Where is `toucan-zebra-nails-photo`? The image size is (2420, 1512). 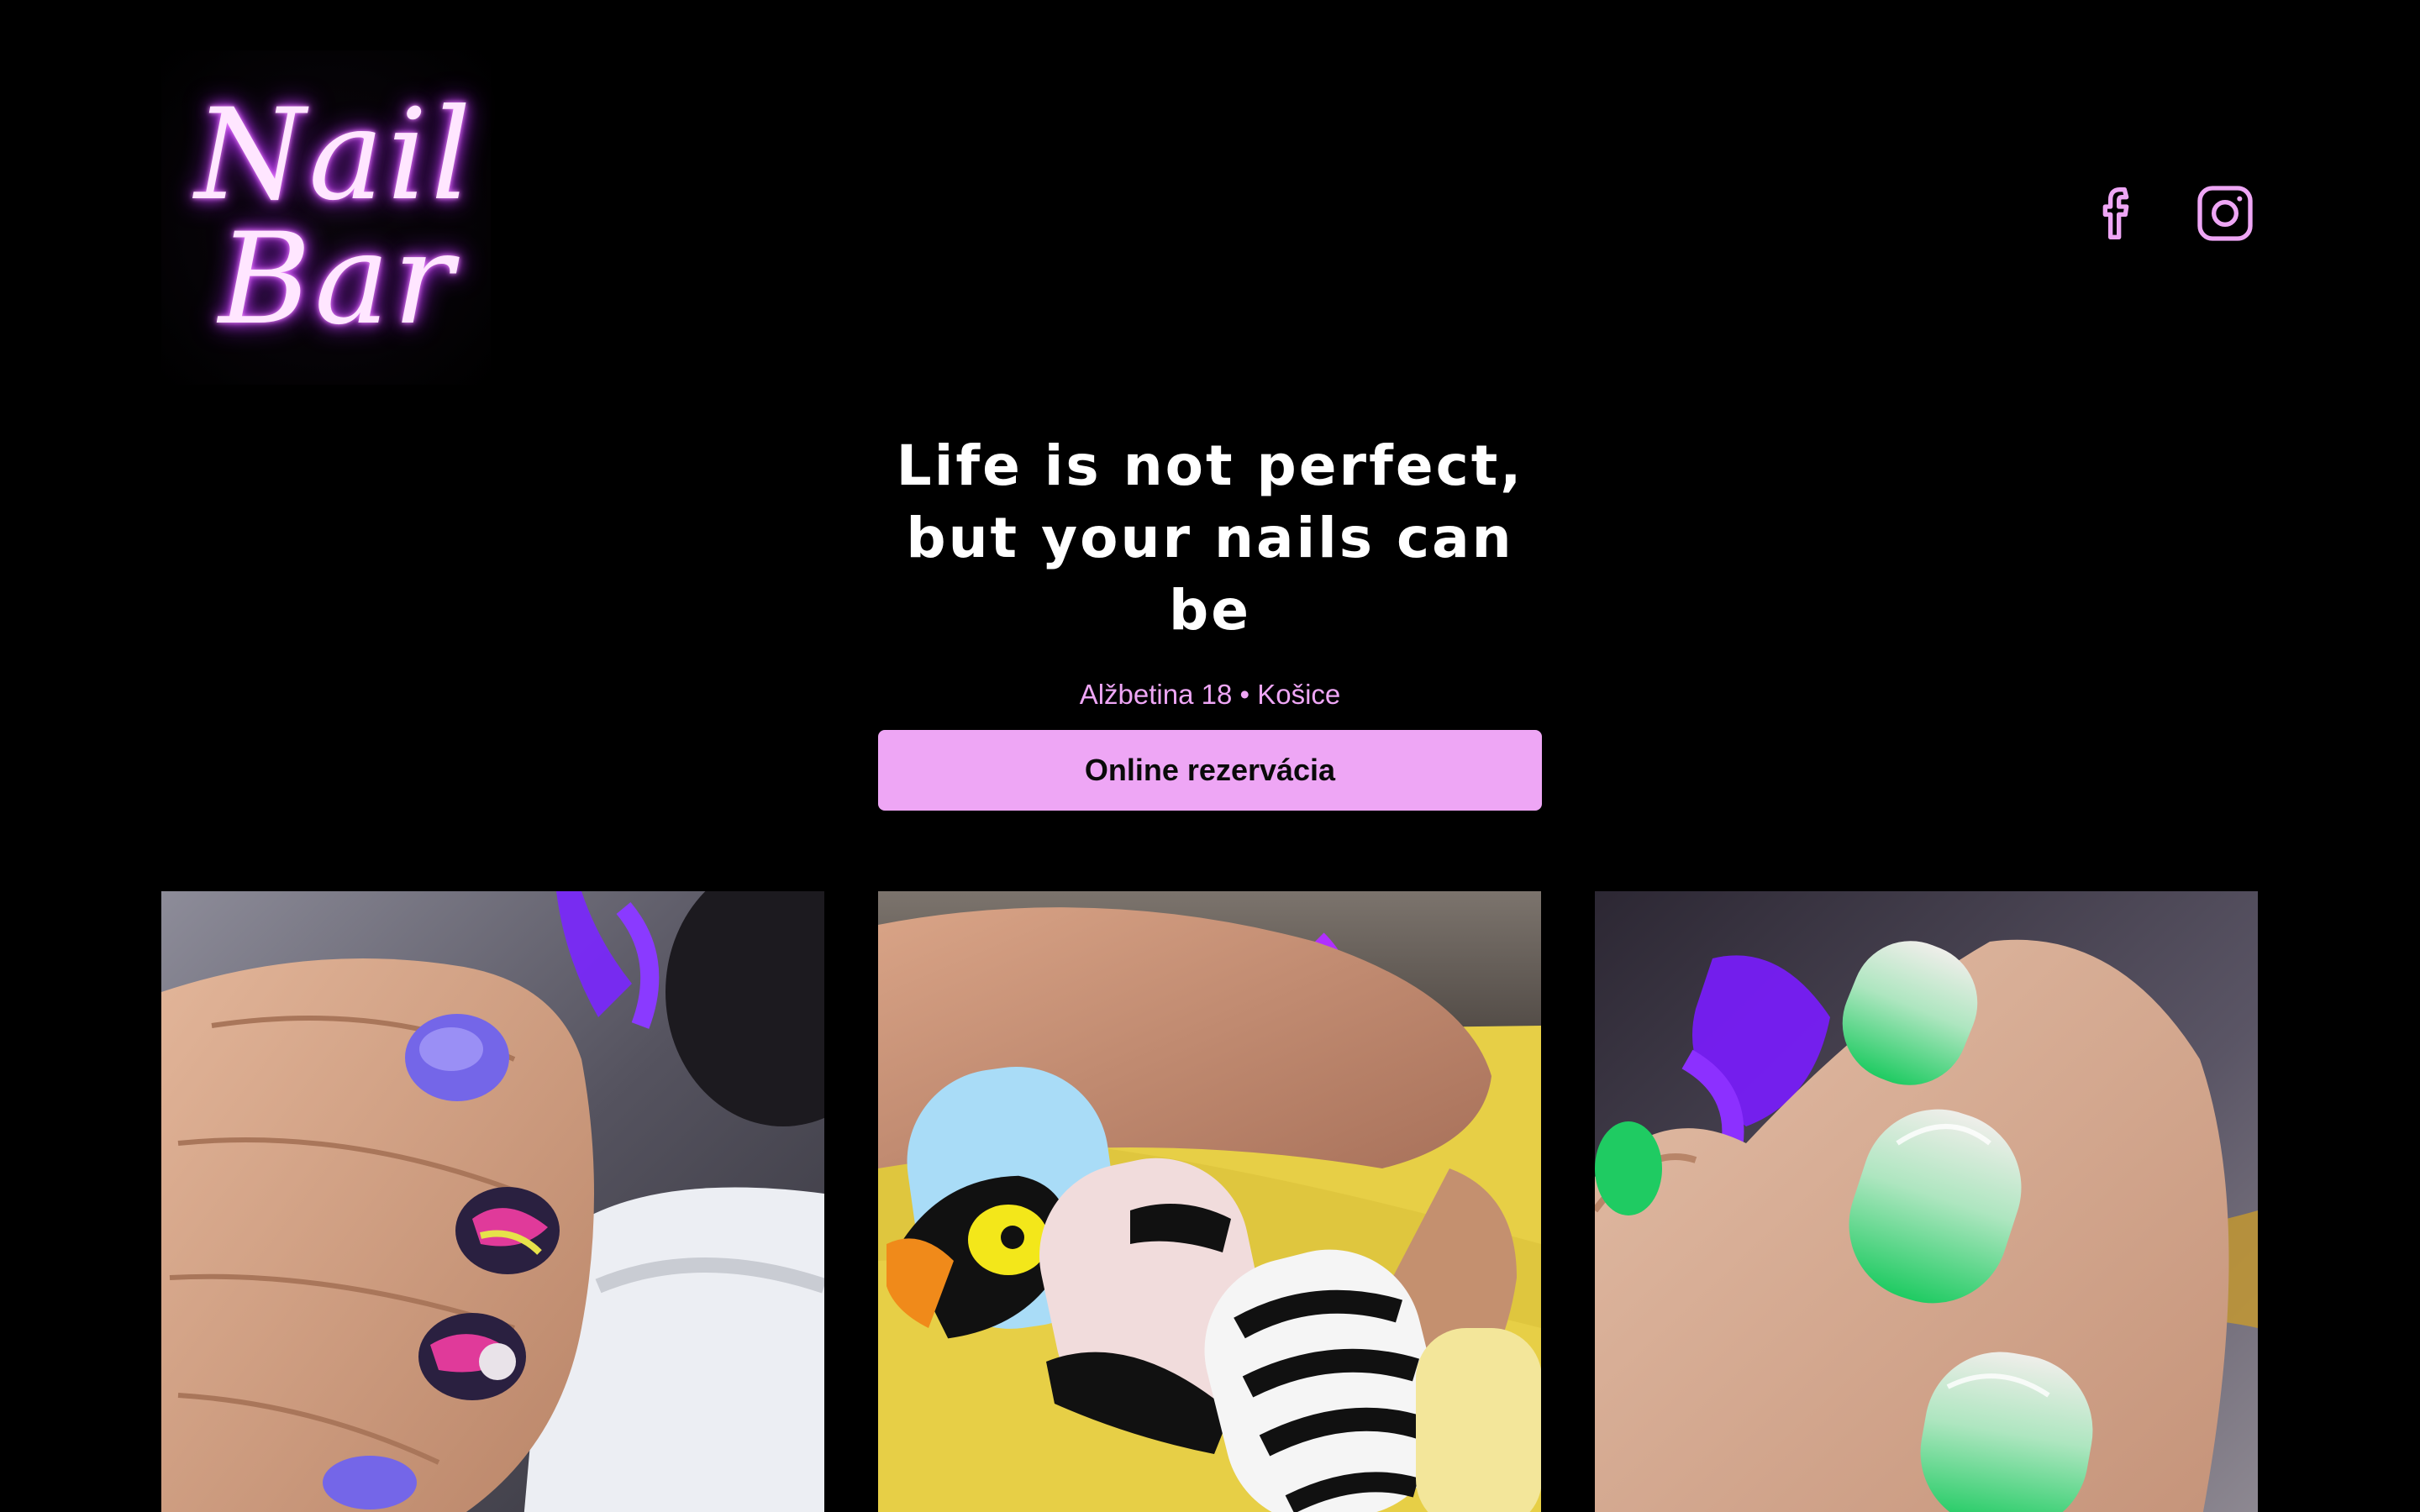 toucan-zebra-nails-photo is located at coordinates (1209, 1201).